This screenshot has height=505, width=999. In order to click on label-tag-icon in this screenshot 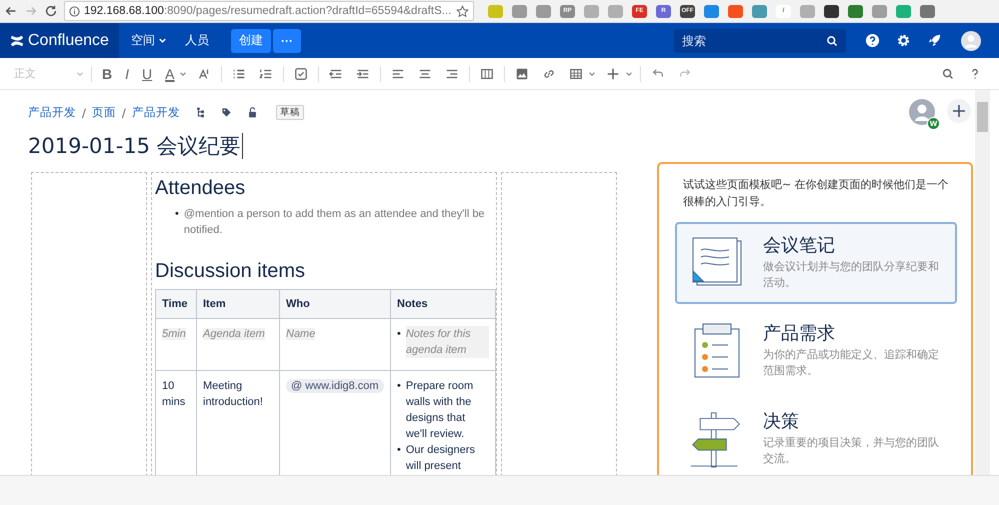, I will do `click(226, 112)`.